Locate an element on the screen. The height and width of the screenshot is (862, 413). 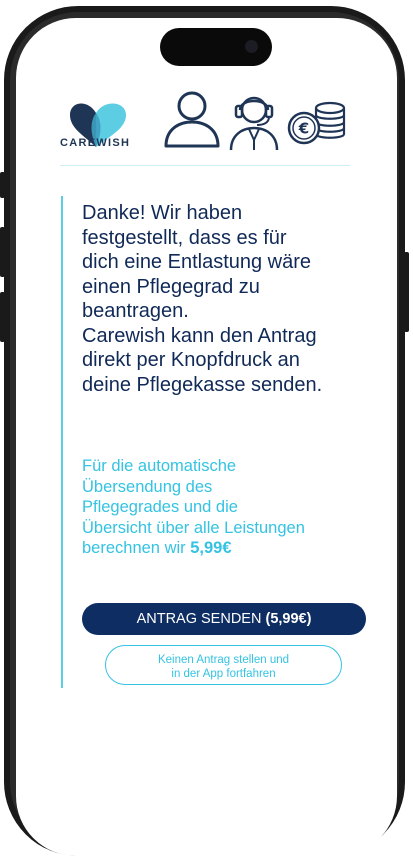
dynamic-island is located at coordinates (216, 47).